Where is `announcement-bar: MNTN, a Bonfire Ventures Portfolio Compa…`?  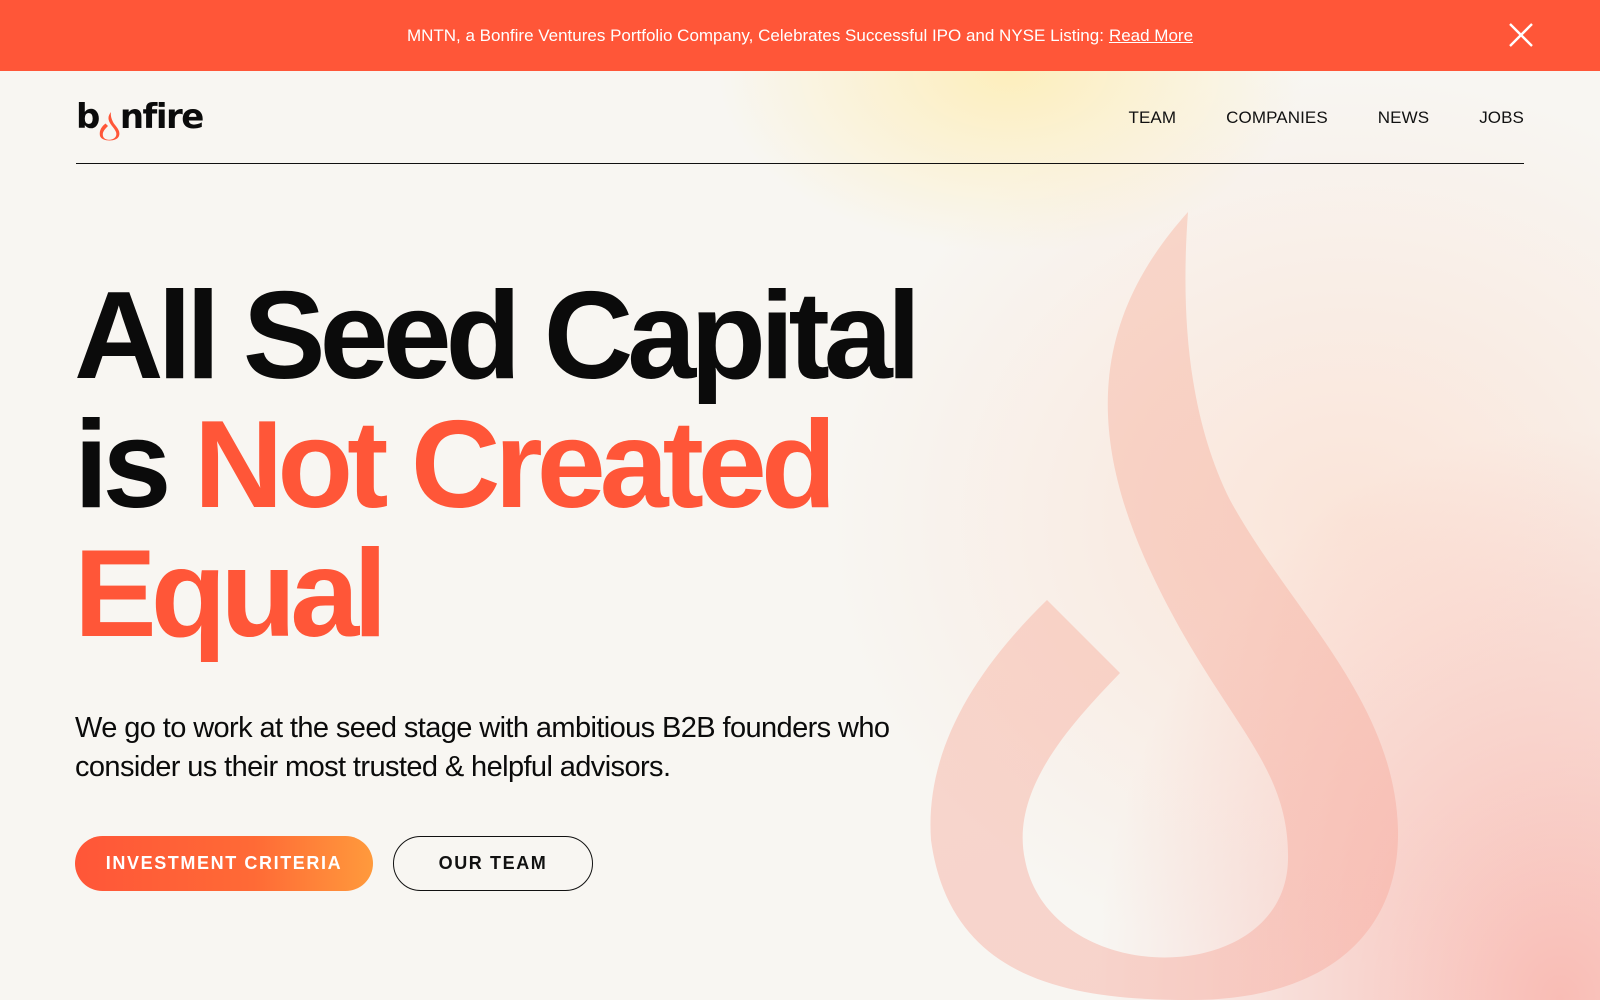
announcement-bar: MNTN, a Bonfire Ventures Portfolio Compa… is located at coordinates (800, 35).